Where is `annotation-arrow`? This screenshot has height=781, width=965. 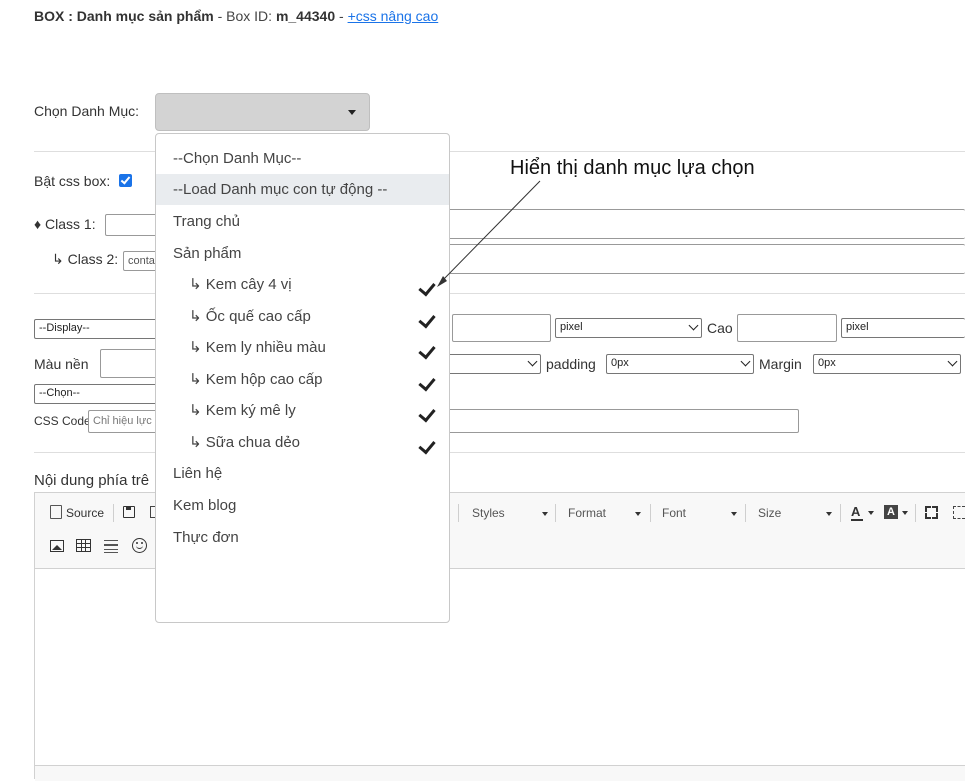 annotation-arrow is located at coordinates (489, 233).